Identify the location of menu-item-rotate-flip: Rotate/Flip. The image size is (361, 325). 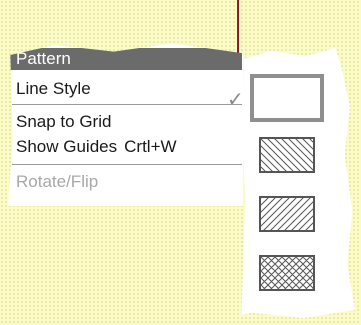
(57, 182).